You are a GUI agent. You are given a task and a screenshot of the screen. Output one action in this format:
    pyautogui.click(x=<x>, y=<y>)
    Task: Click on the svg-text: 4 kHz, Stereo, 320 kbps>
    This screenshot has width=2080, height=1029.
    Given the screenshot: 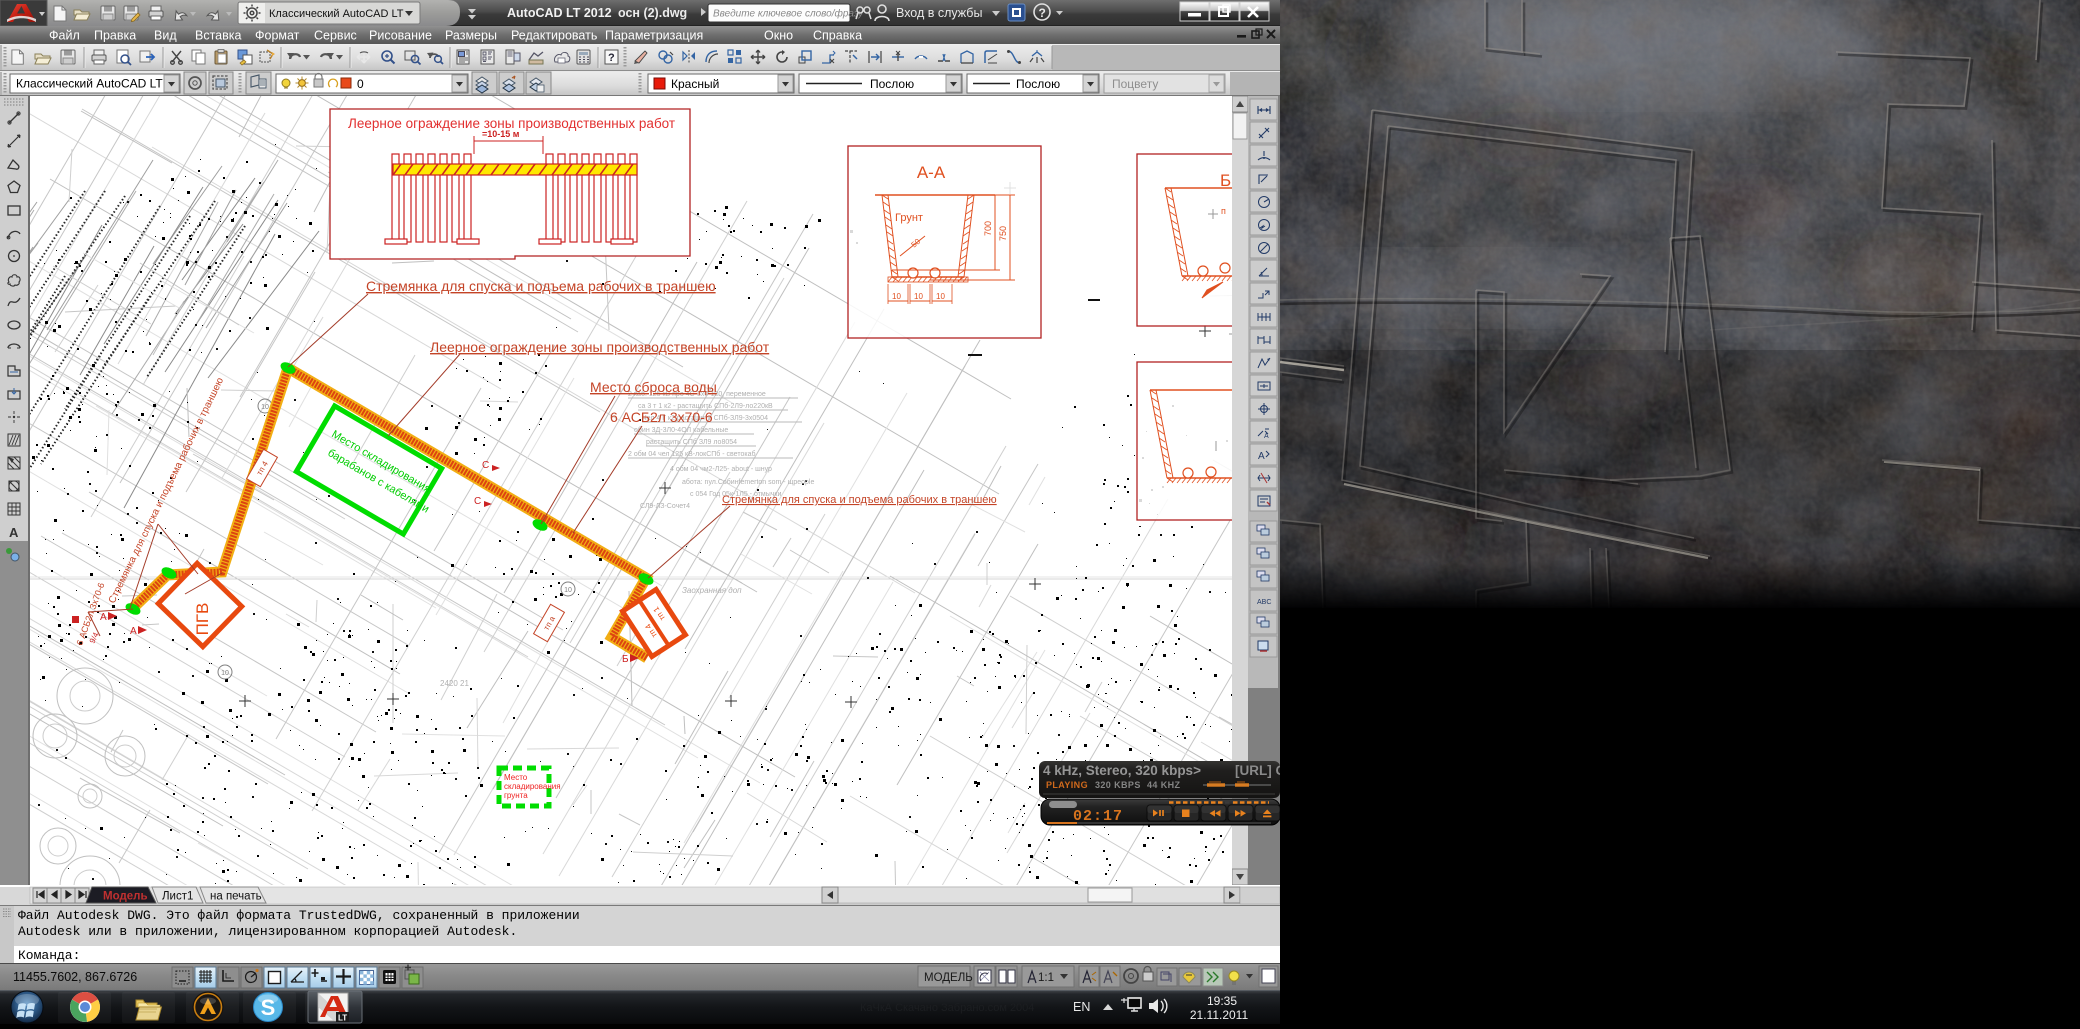 What is the action you would take?
    pyautogui.click(x=1122, y=770)
    